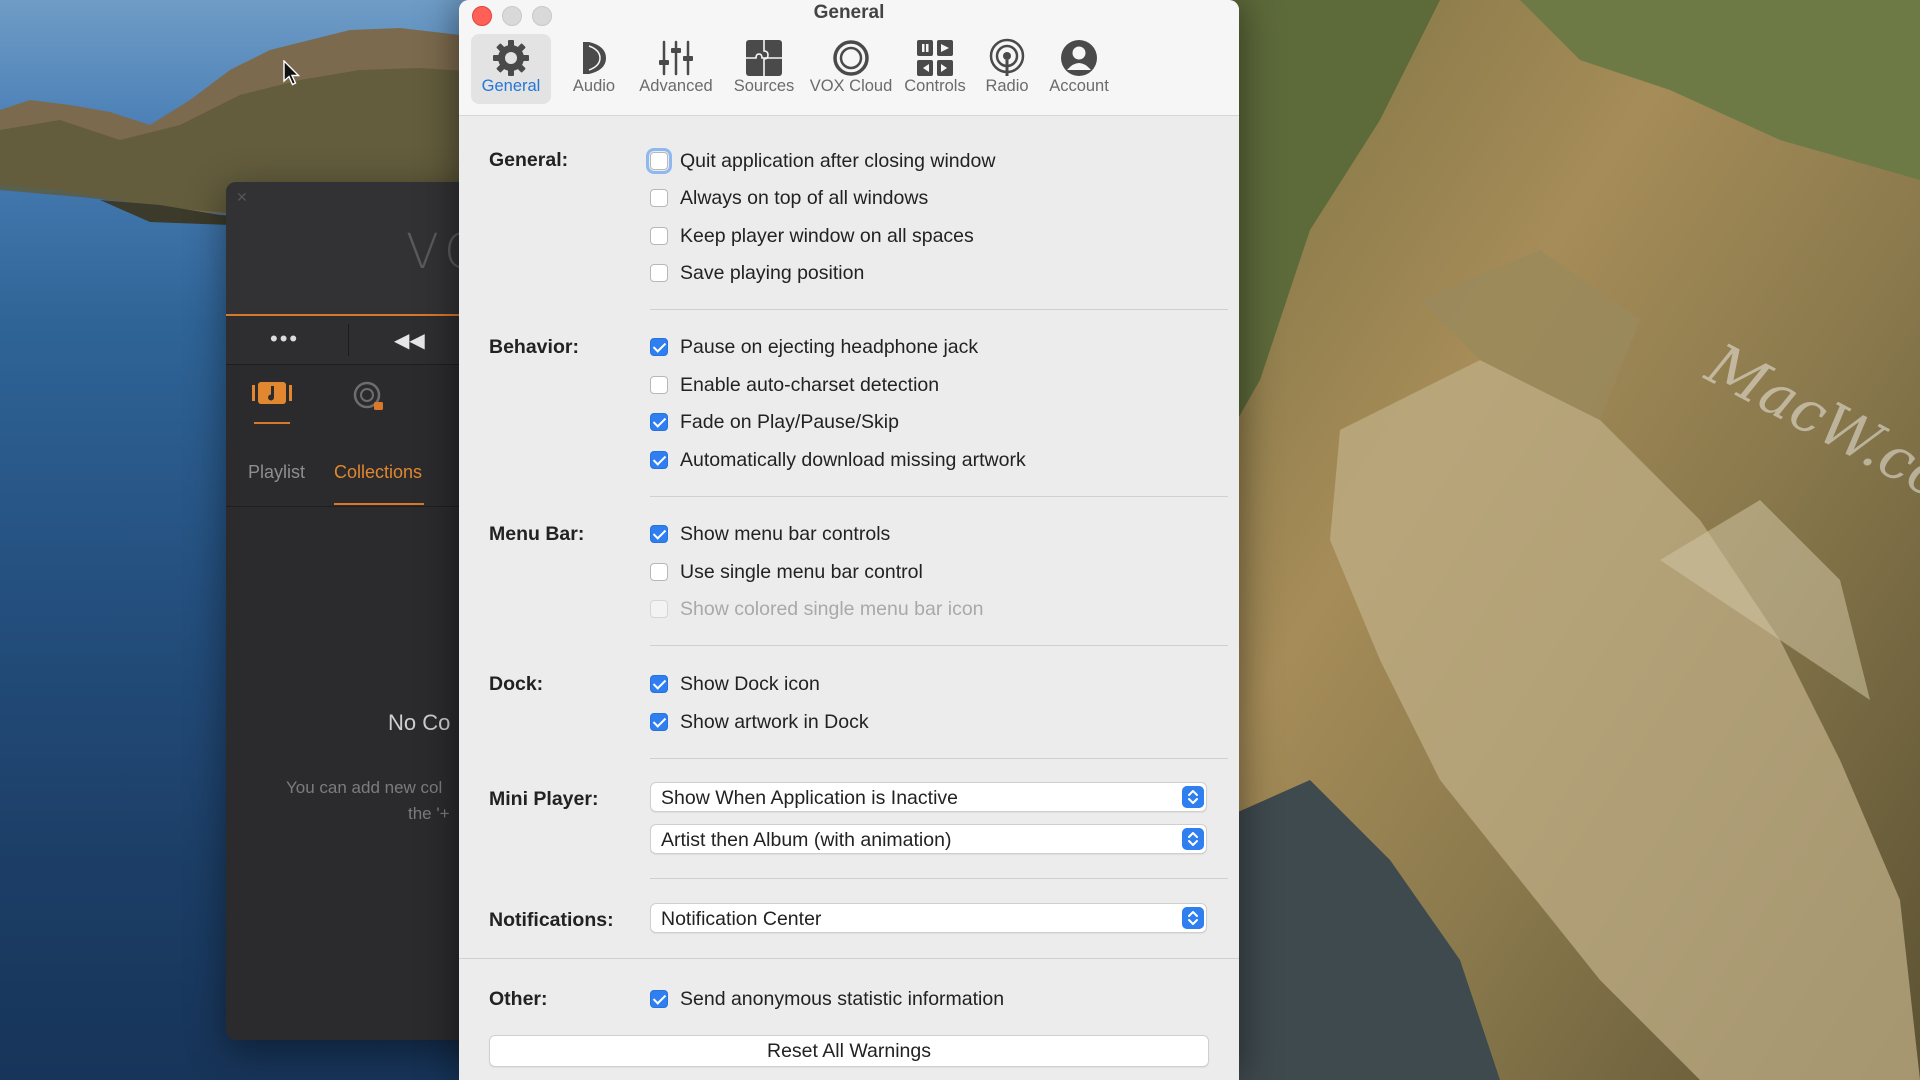  What do you see at coordinates (741, 919) in the screenshot?
I see `select-value: Notification Center` at bounding box center [741, 919].